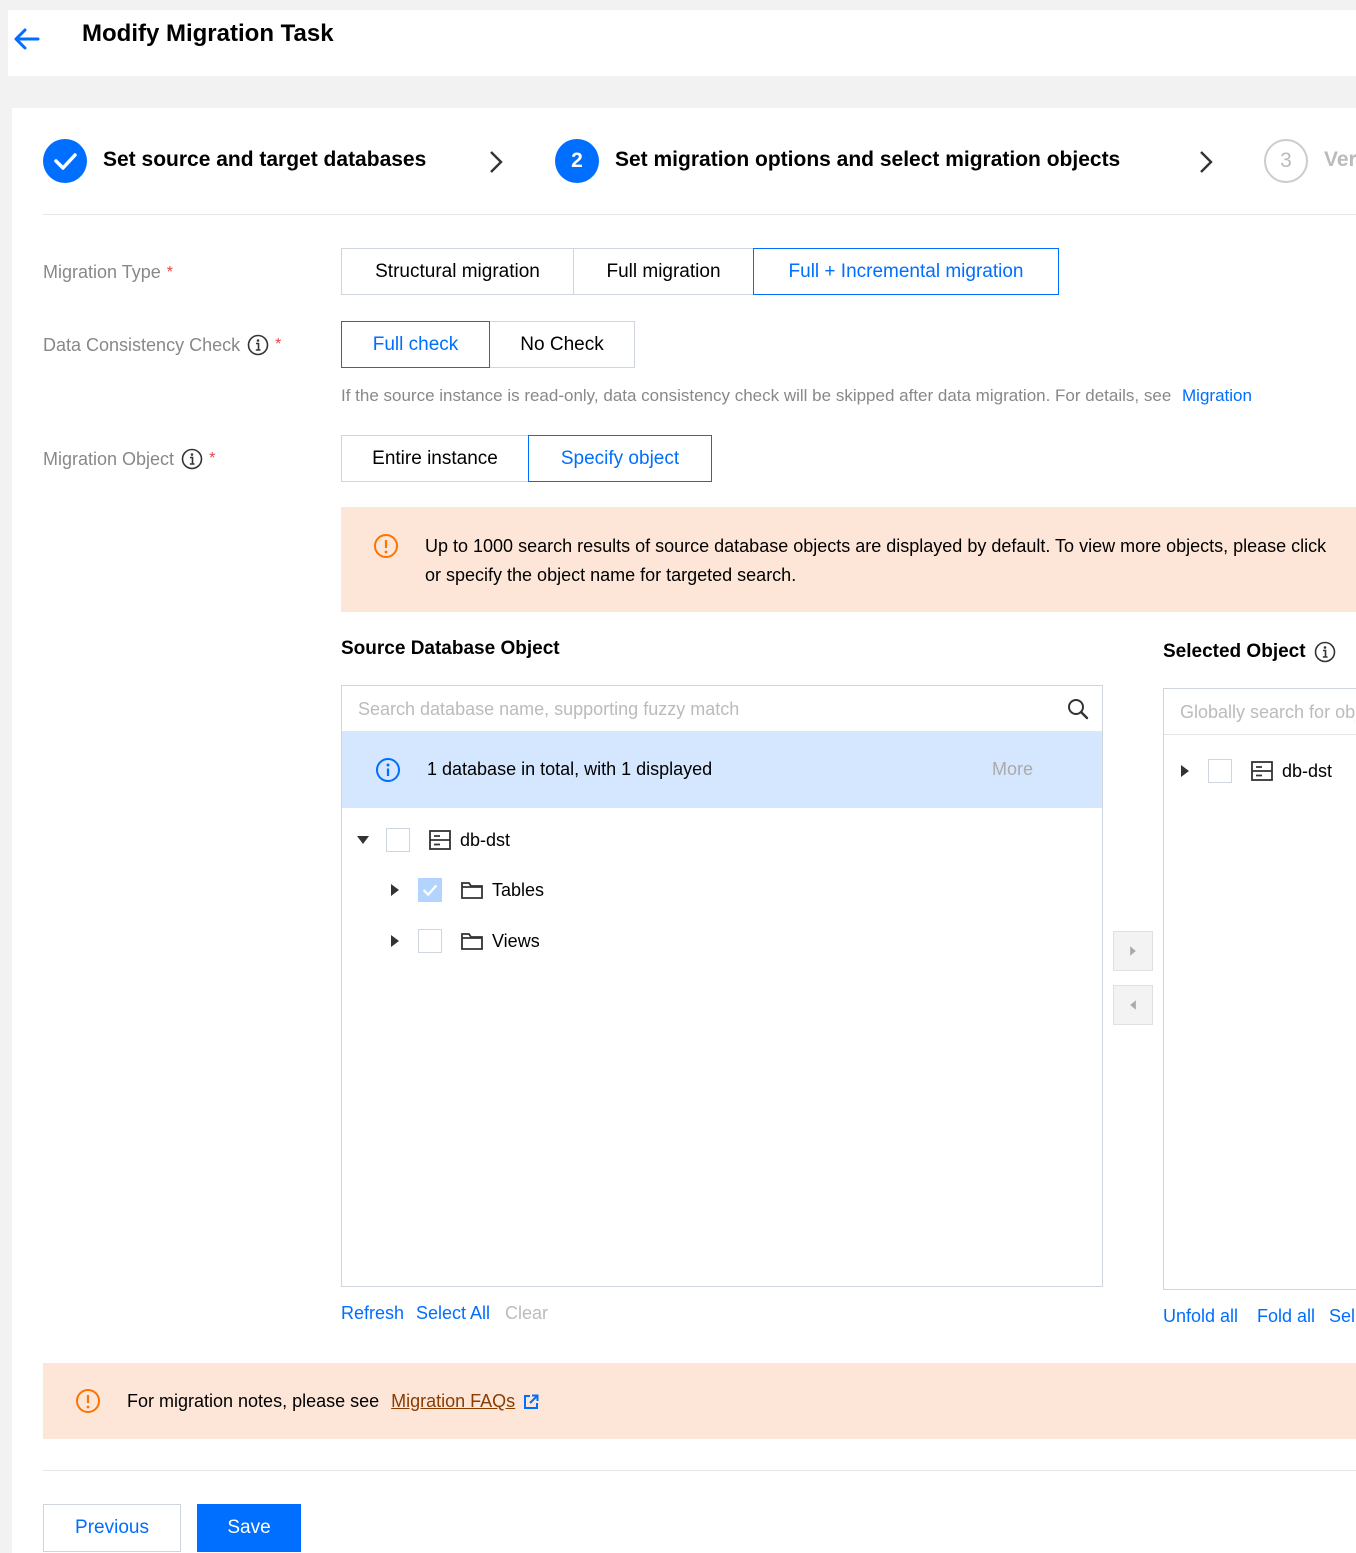  I want to click on selected-search-row, so click(1260, 712).